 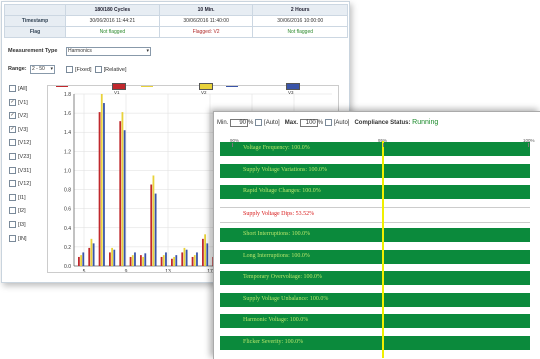 I want to click on channel-row: [V23], so click(x=20, y=156).